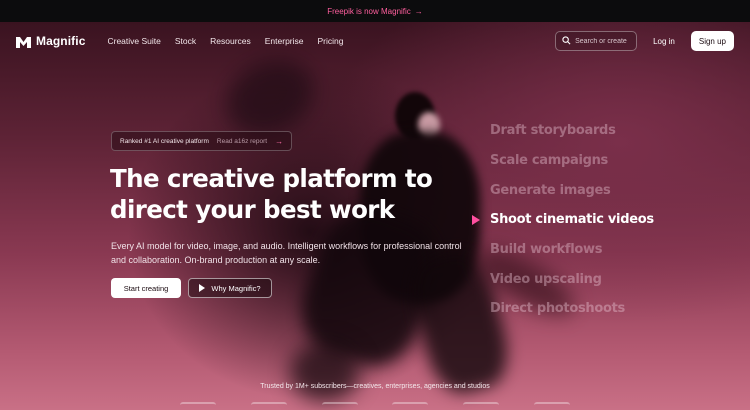 This screenshot has height=410, width=750. Describe the element at coordinates (566, 41) in the screenshot. I see `search-icon` at that location.